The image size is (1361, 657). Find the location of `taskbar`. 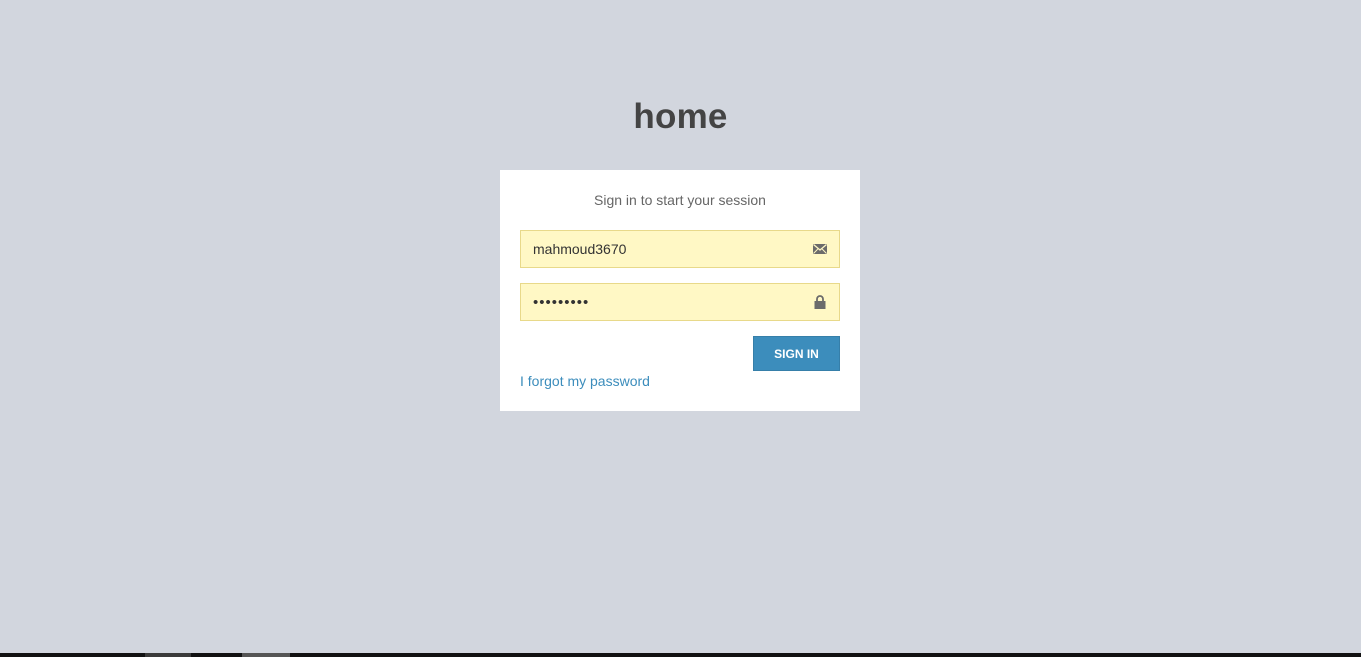

taskbar is located at coordinates (680, 655).